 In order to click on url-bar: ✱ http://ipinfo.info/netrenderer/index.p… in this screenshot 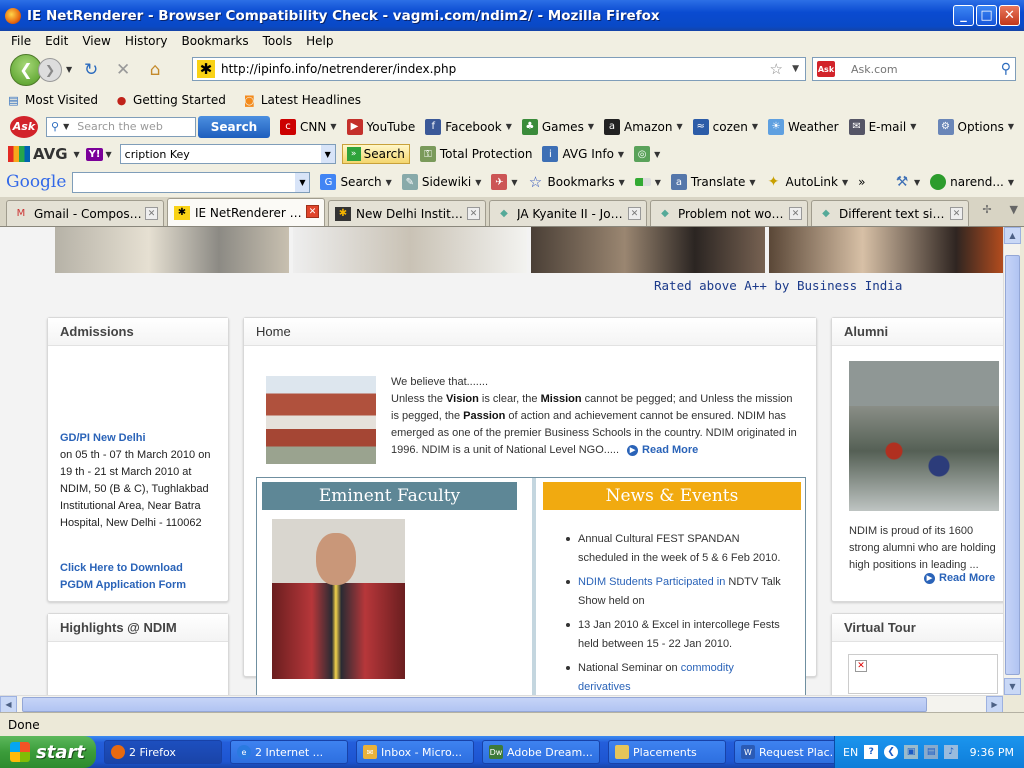, I will do `click(499, 69)`.